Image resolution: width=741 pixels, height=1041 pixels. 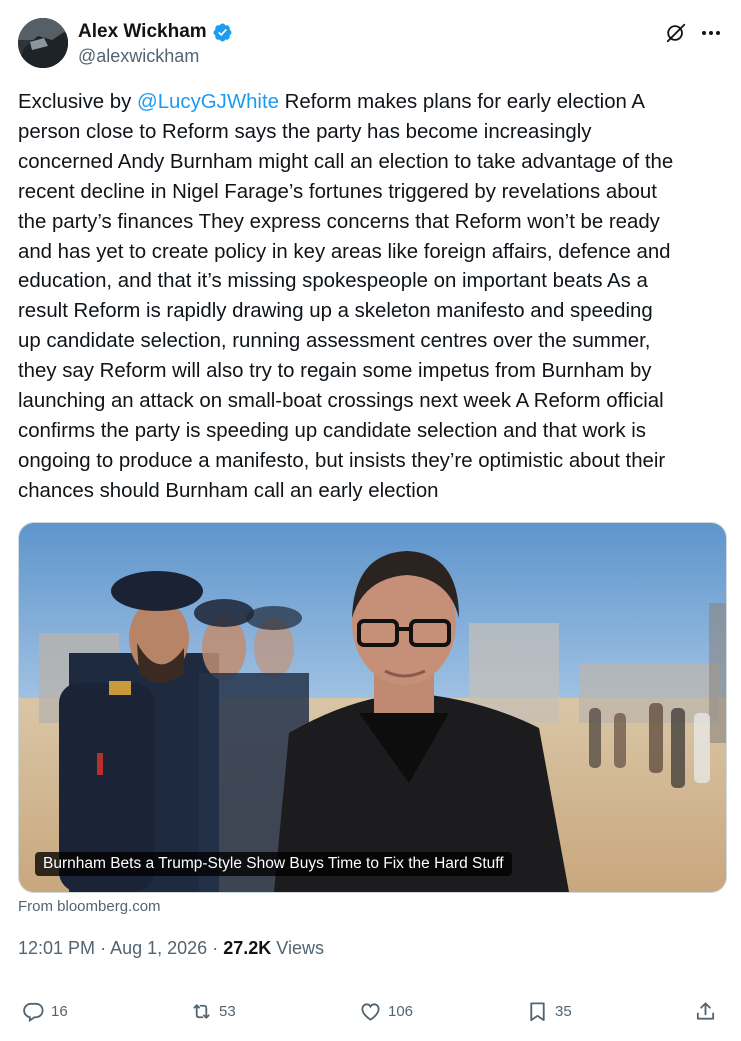 I want to click on bookmark-button: 35, so click(x=549, y=1011).